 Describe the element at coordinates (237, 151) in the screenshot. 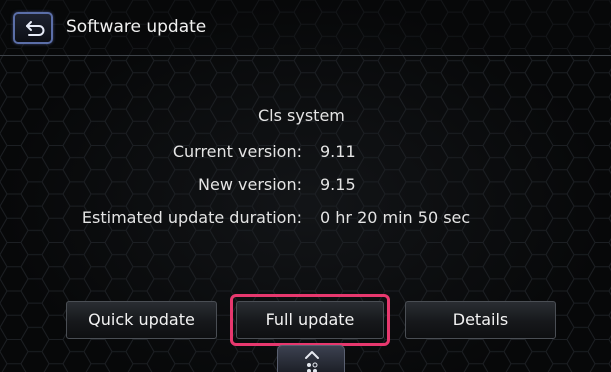

I see `current-version-label: Current version:` at that location.